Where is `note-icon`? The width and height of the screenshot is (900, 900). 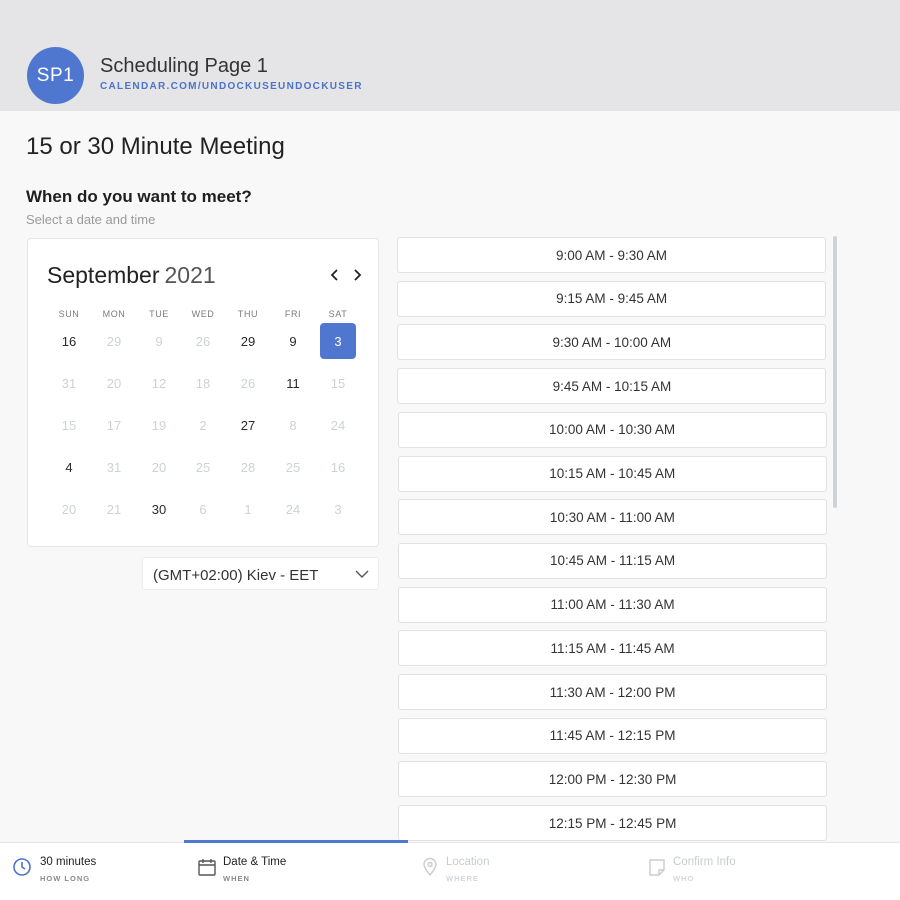 note-icon is located at coordinates (657, 867).